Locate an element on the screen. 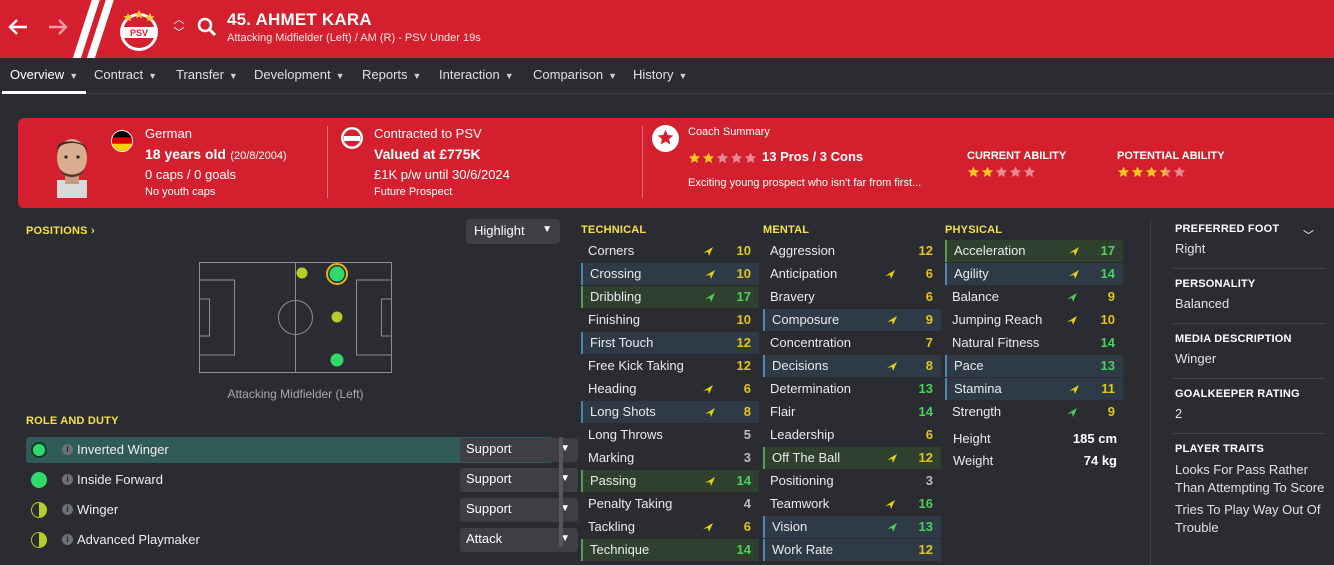 This screenshot has height=565, width=1334. role-row: i Inside Forward Support ▼ is located at coordinates (302, 480).